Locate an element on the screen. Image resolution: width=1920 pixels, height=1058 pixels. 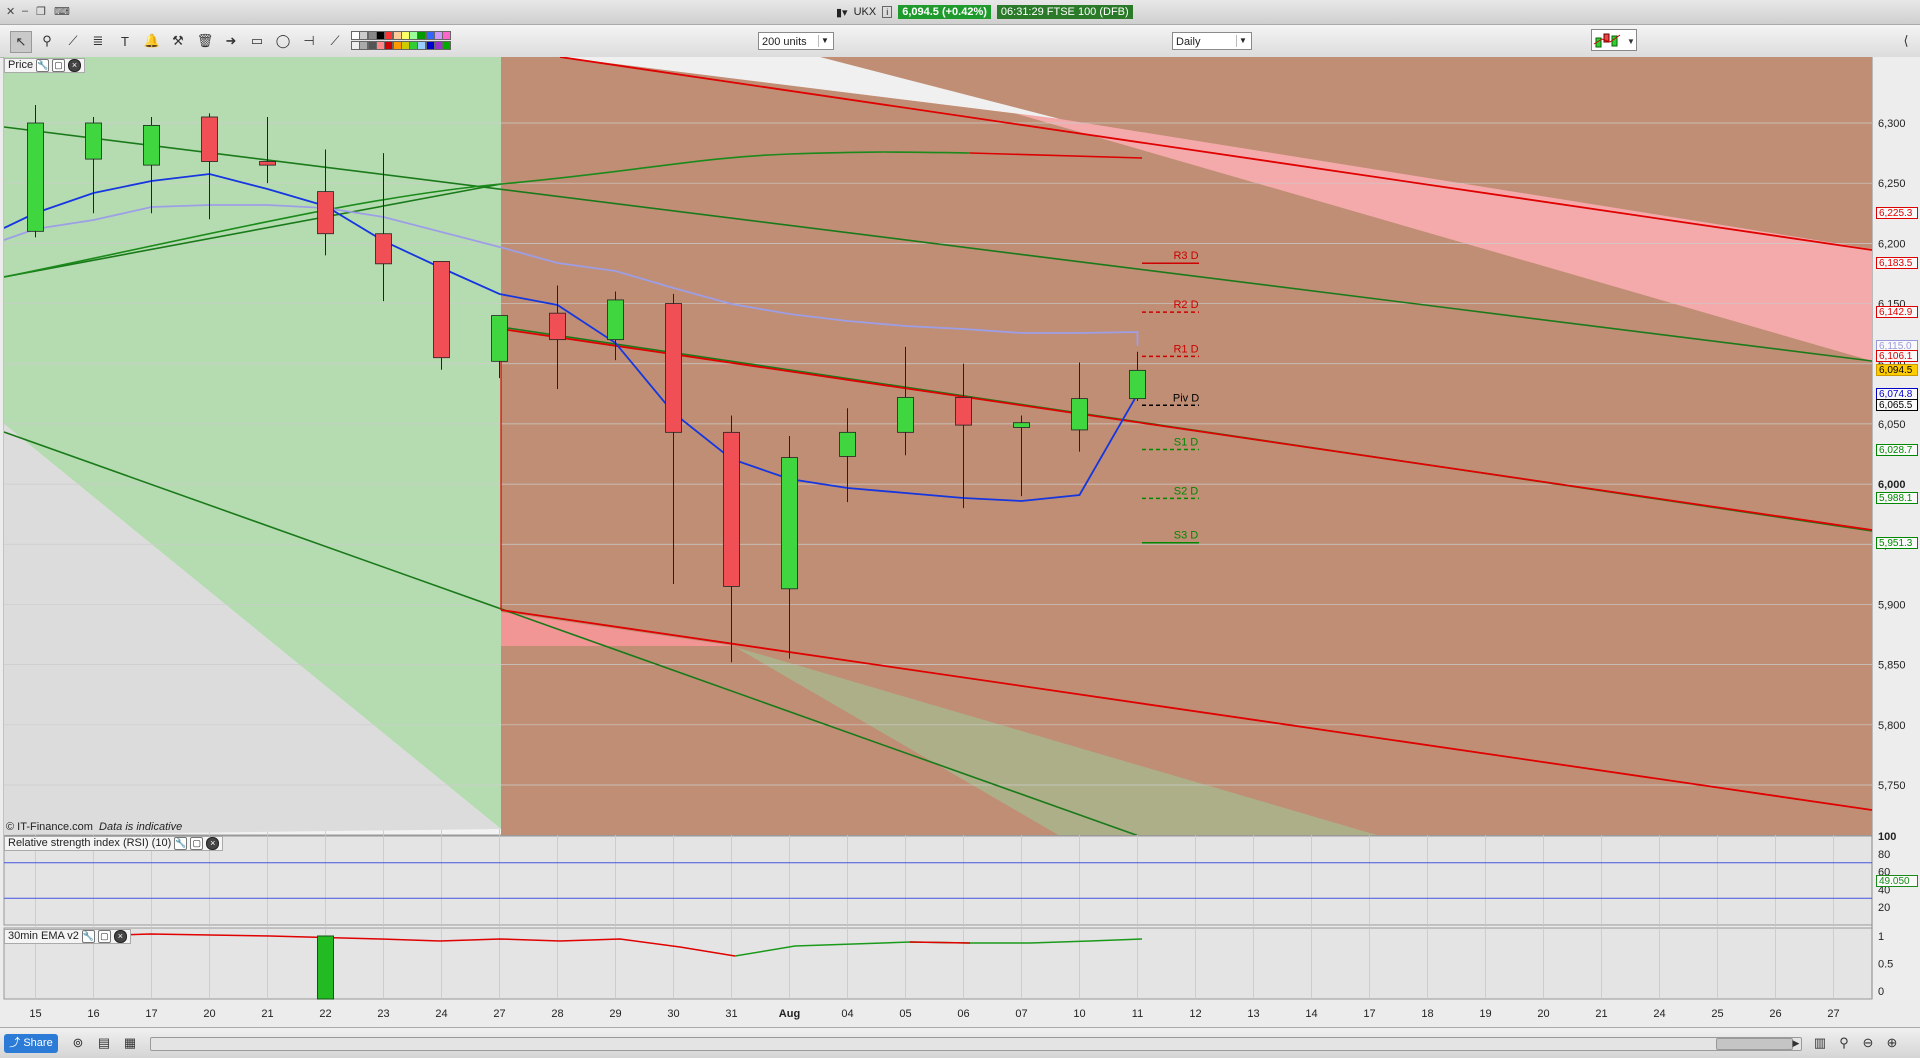
minimize-icon: – is located at coordinates (25, 11).